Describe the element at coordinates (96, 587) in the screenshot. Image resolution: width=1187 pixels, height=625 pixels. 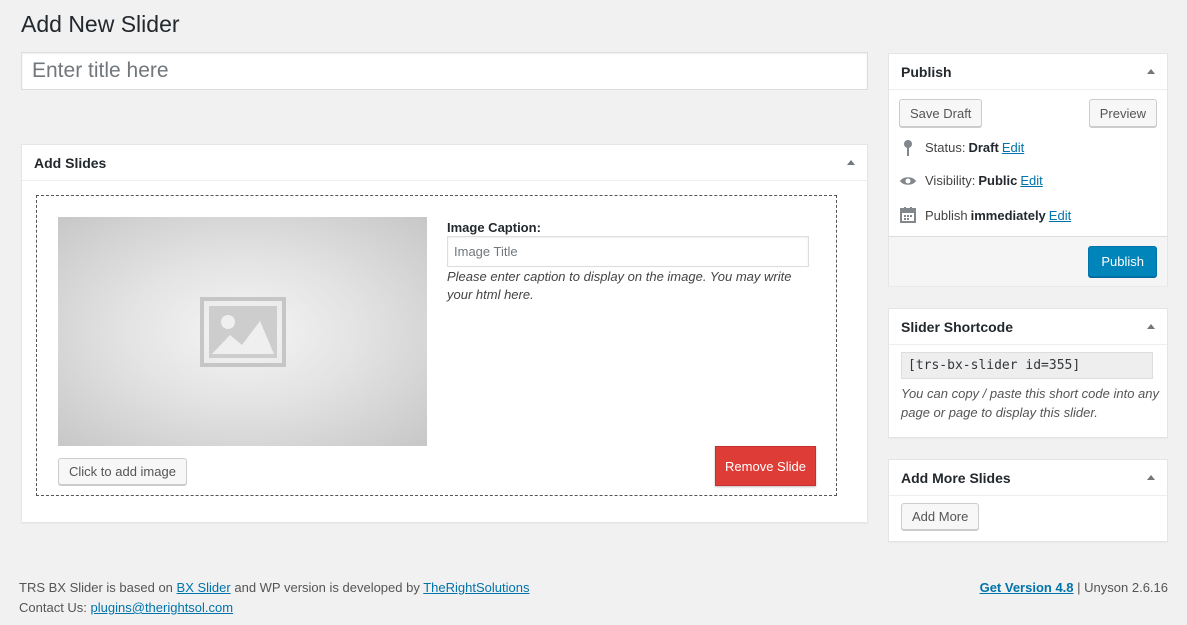
I see `footer-text-1: TRS BX Slider is based on` at that location.